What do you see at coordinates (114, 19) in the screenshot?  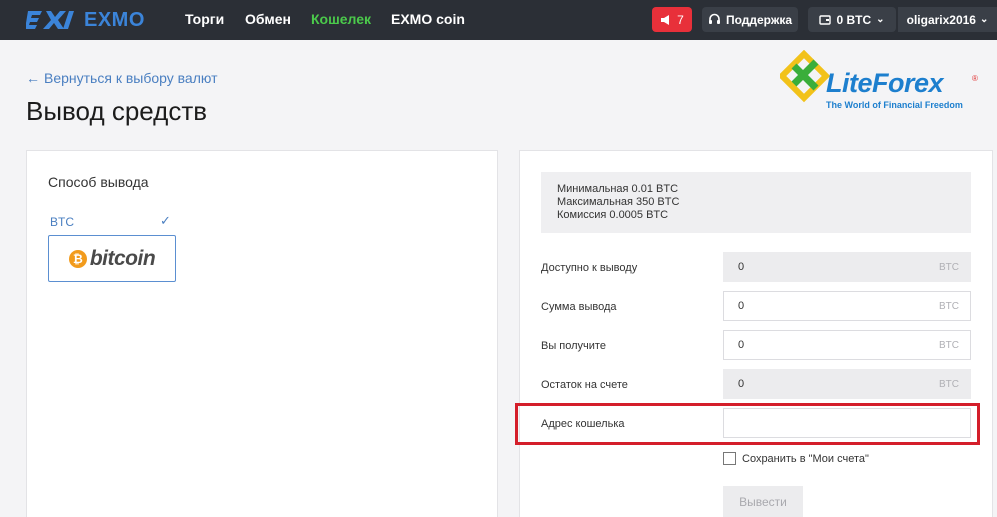 I see `logo-text: EXMO` at bounding box center [114, 19].